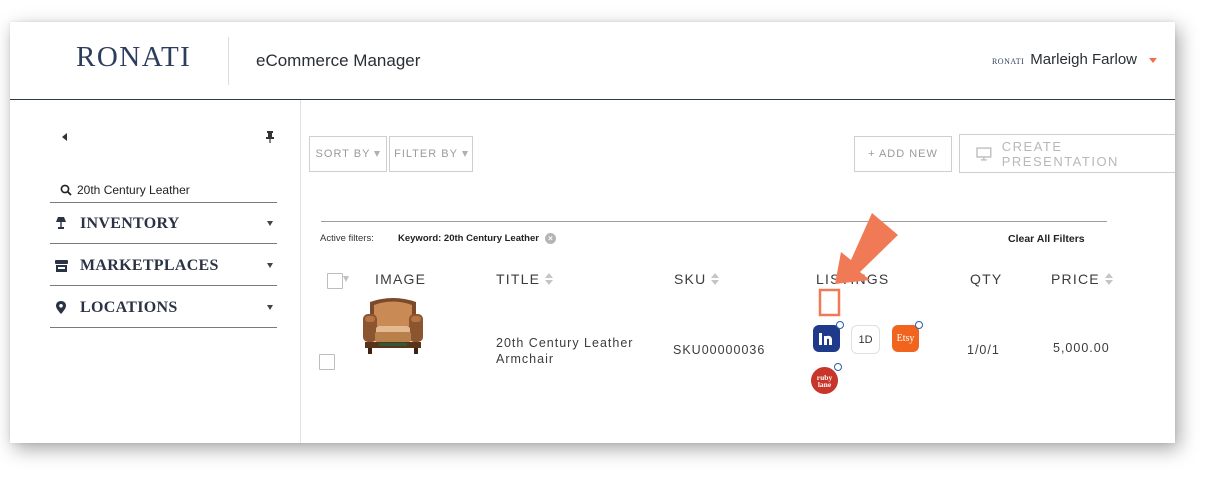 The width and height of the screenshot is (1219, 488). What do you see at coordinates (1060, 153) in the screenshot?
I see `create-presentation-label: CREATE PRESENTATION` at bounding box center [1060, 153].